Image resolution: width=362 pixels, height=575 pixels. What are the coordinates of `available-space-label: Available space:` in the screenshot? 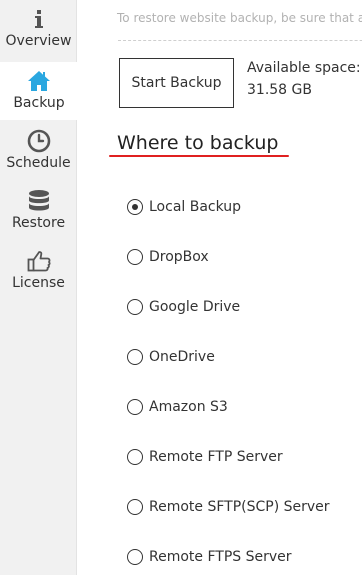 It's located at (304, 68).